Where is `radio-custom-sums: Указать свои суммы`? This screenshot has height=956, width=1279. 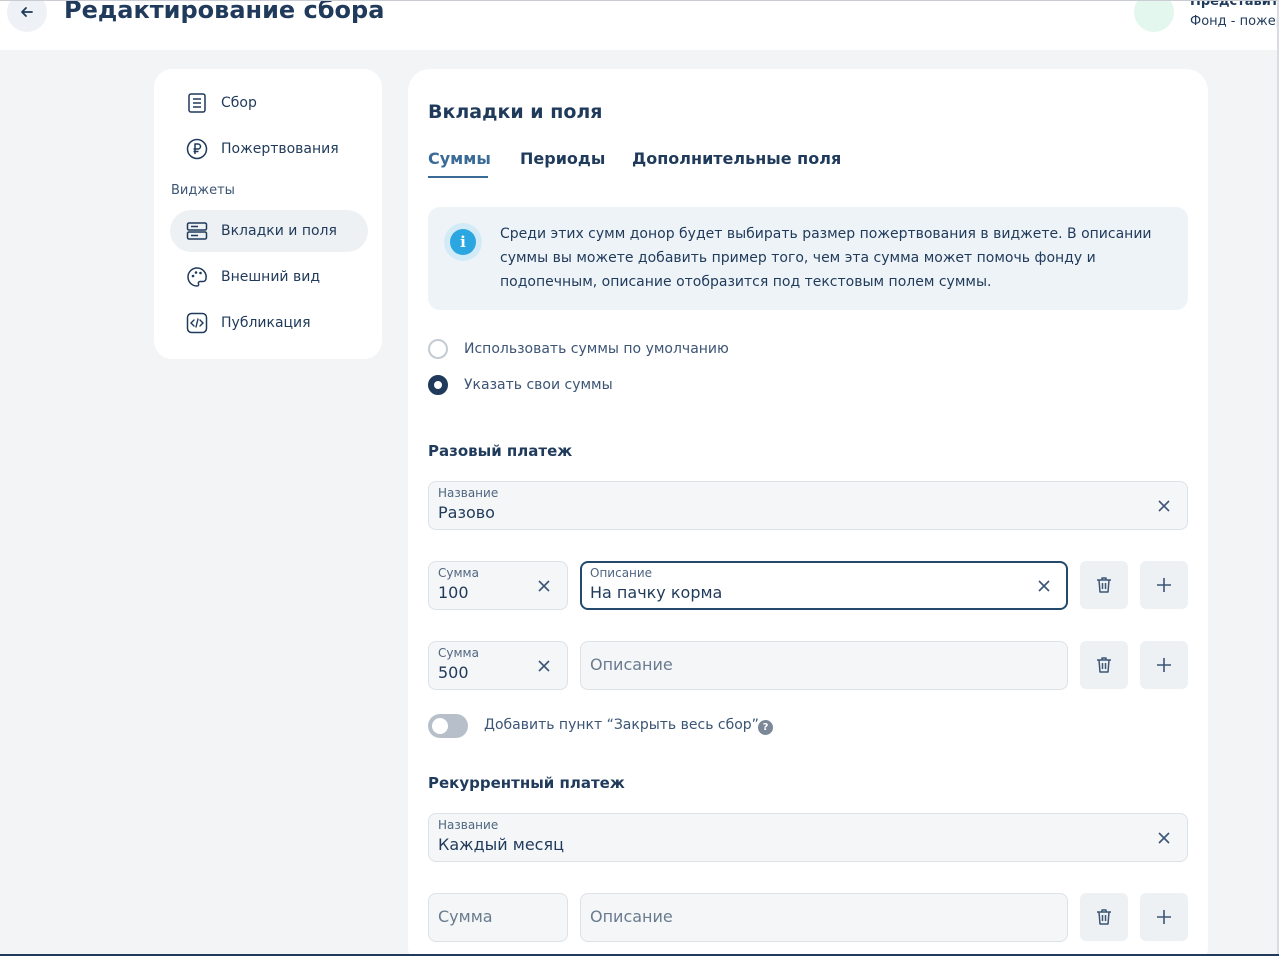
radio-custom-sums: Указать свои суммы is located at coordinates (520, 385).